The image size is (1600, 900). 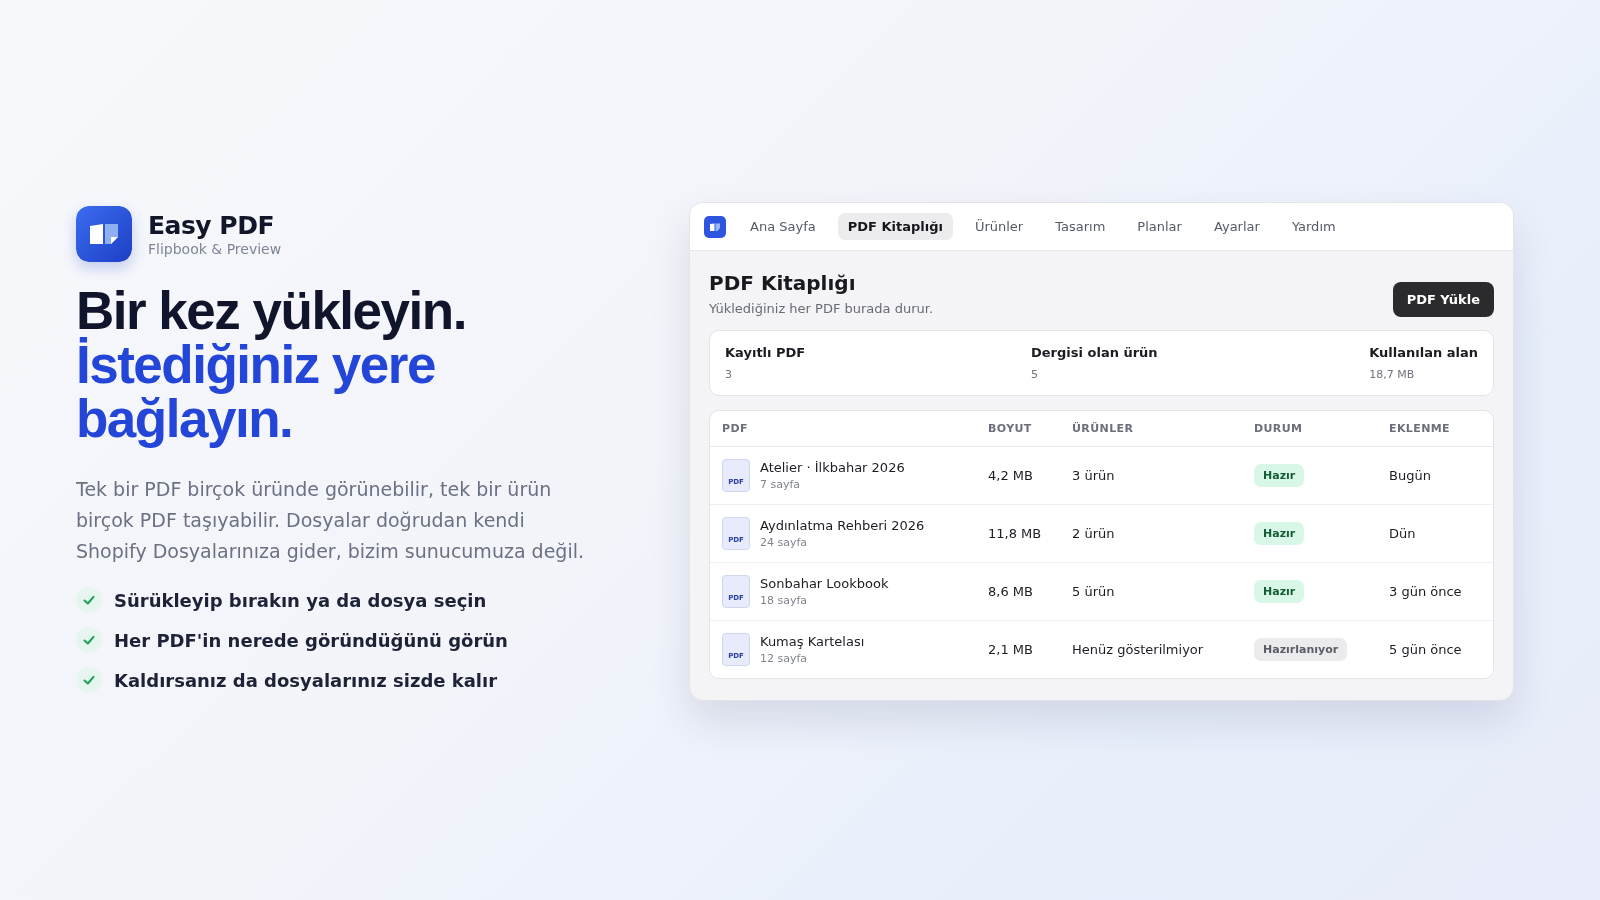 What do you see at coordinates (271, 311) in the screenshot?
I see `headline: Bir kez yükleyin.` at bounding box center [271, 311].